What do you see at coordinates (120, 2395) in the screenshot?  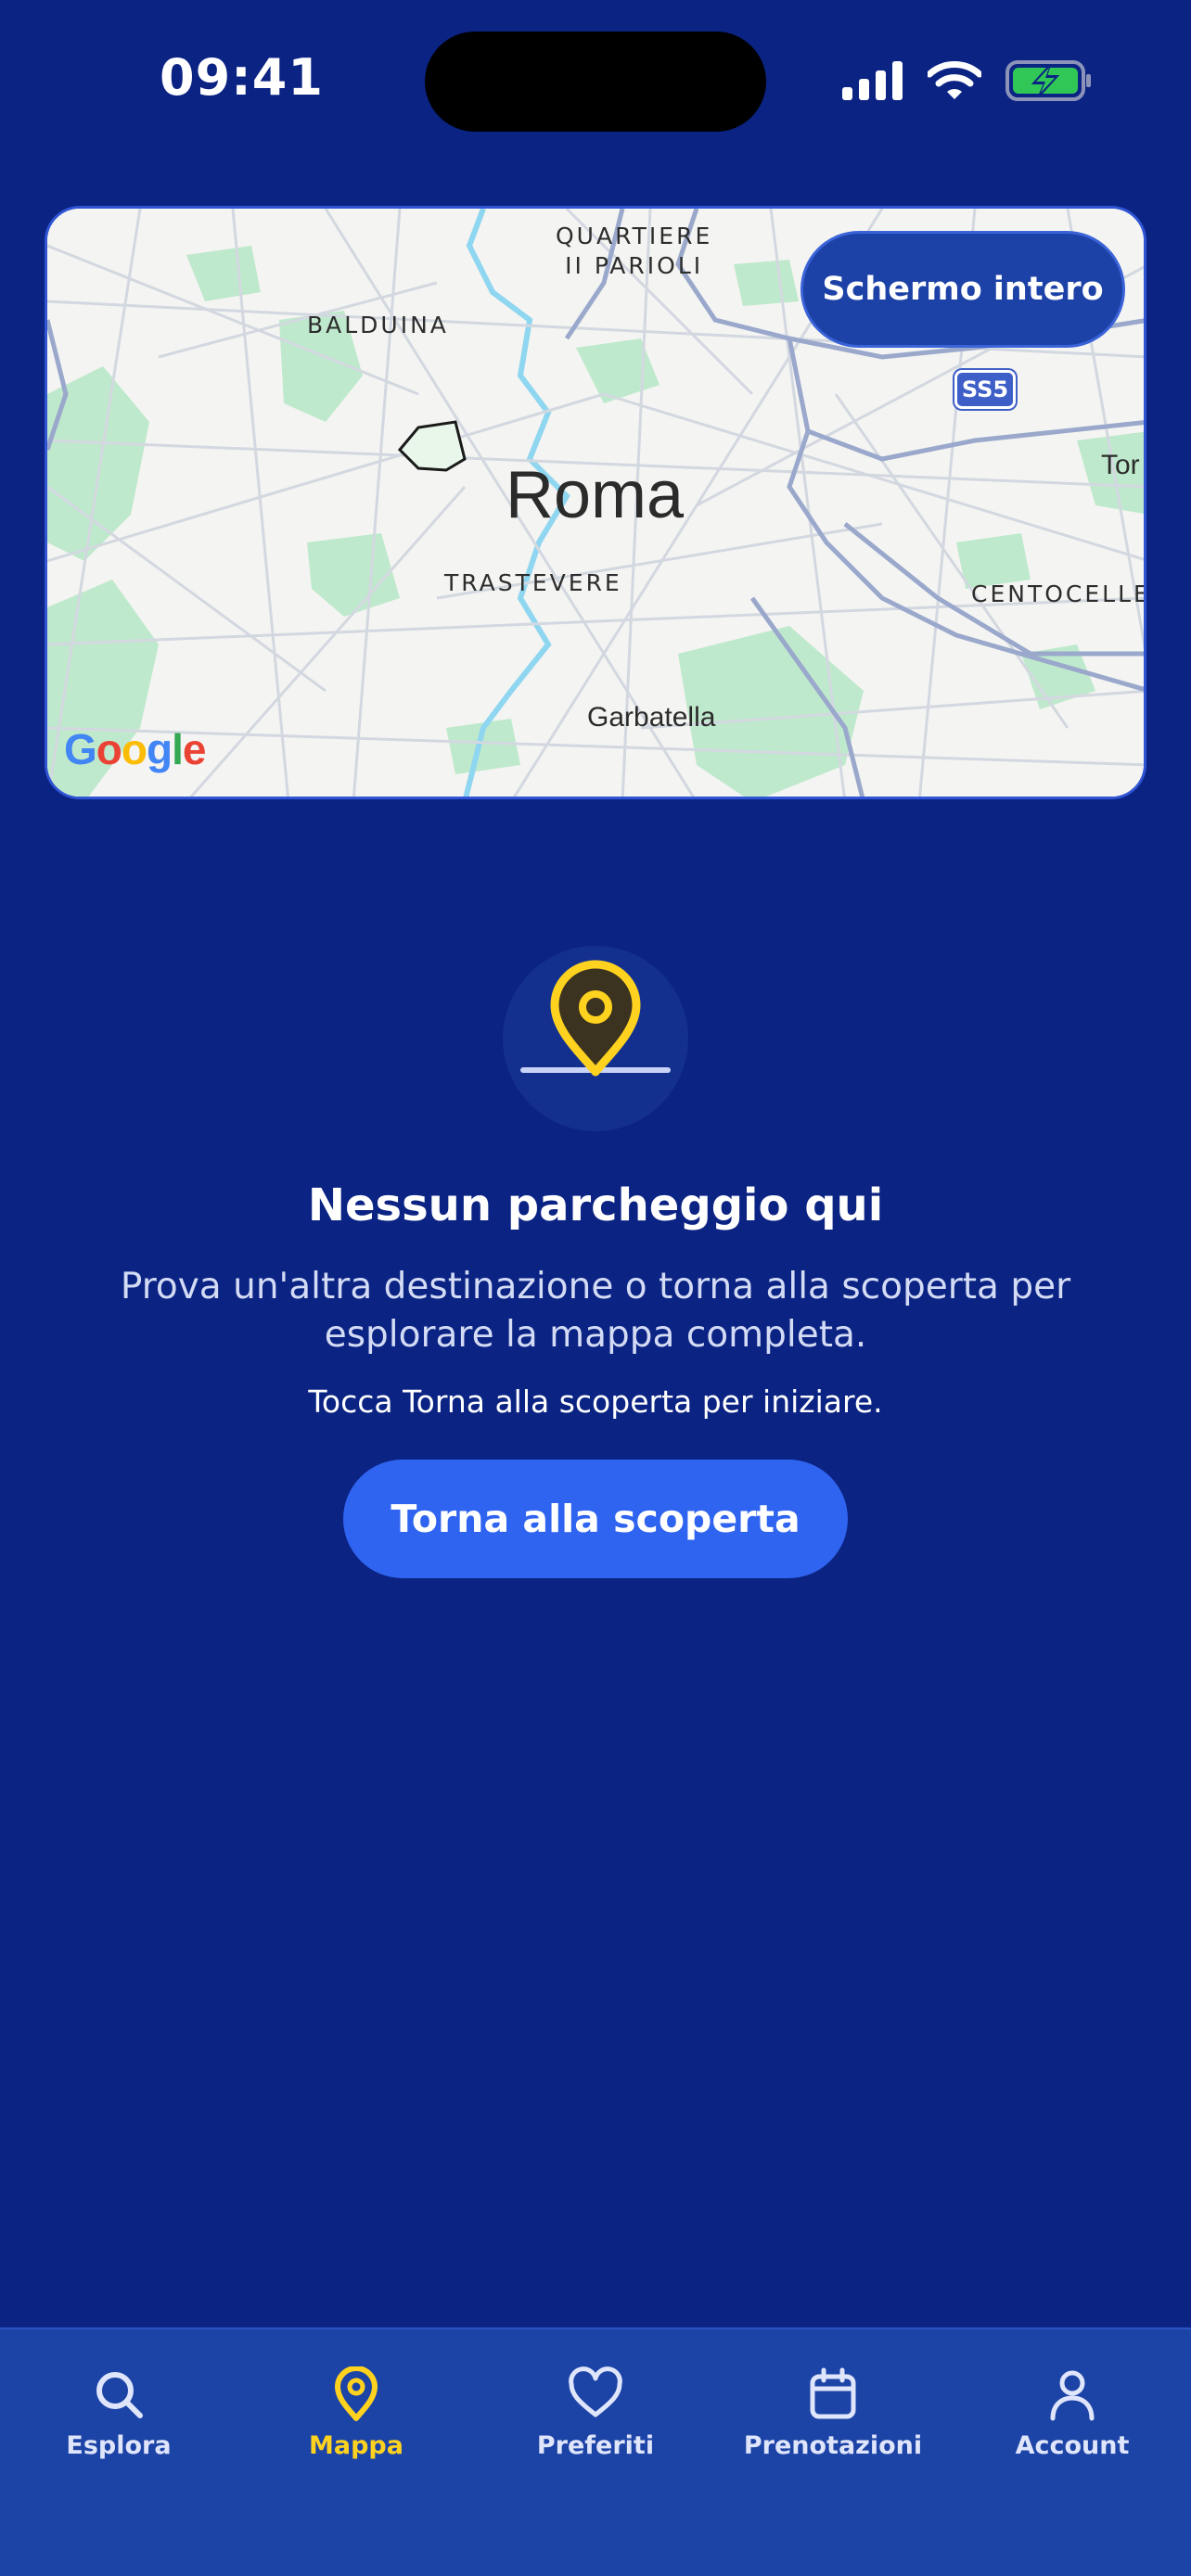 I see `search-icon` at bounding box center [120, 2395].